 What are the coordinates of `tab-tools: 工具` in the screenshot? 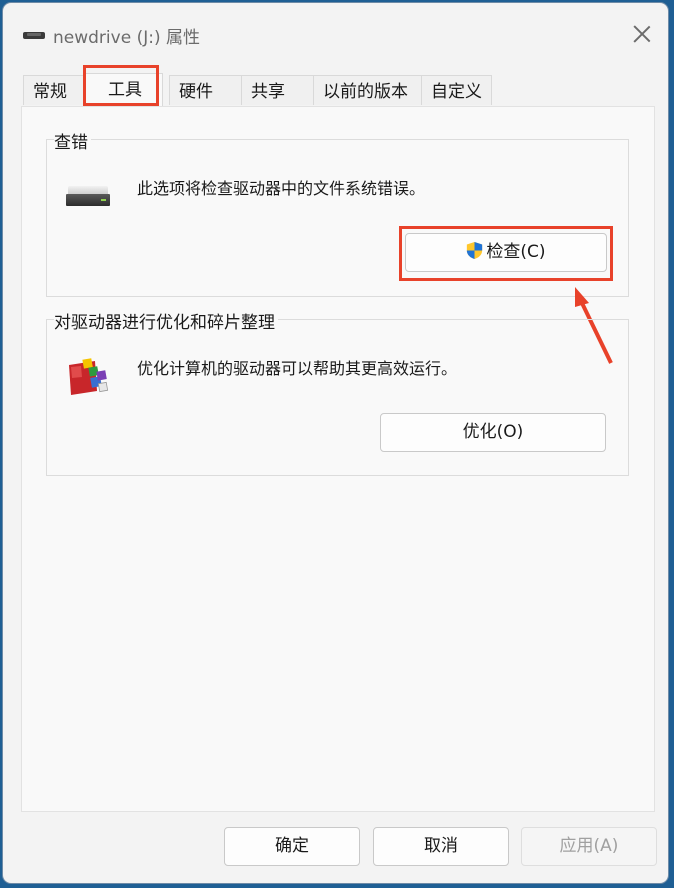 It's located at (123, 89).